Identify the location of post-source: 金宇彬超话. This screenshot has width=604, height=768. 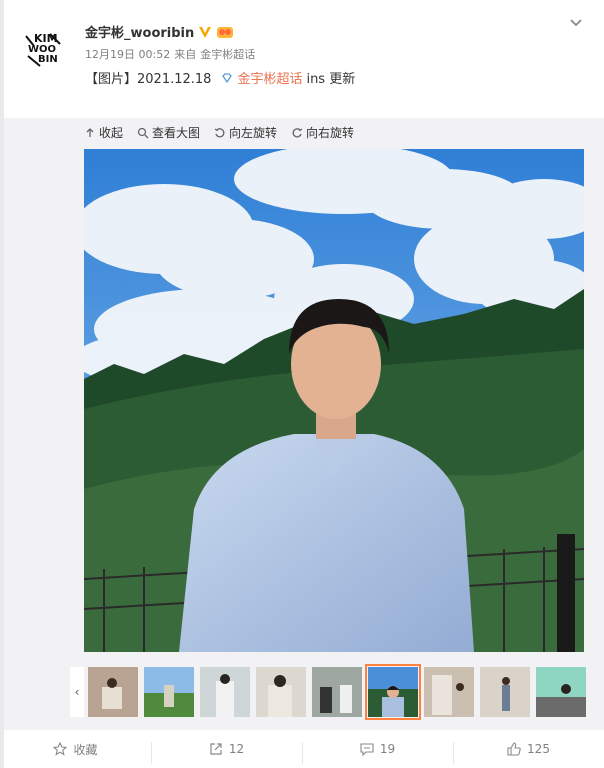
(227, 54).